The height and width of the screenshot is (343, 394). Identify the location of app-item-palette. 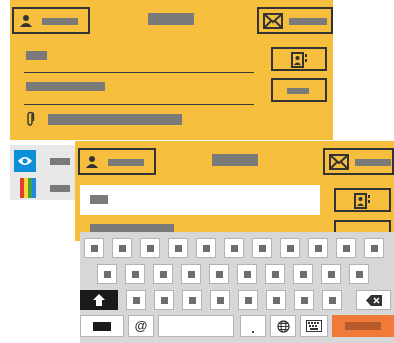
(28, 188).